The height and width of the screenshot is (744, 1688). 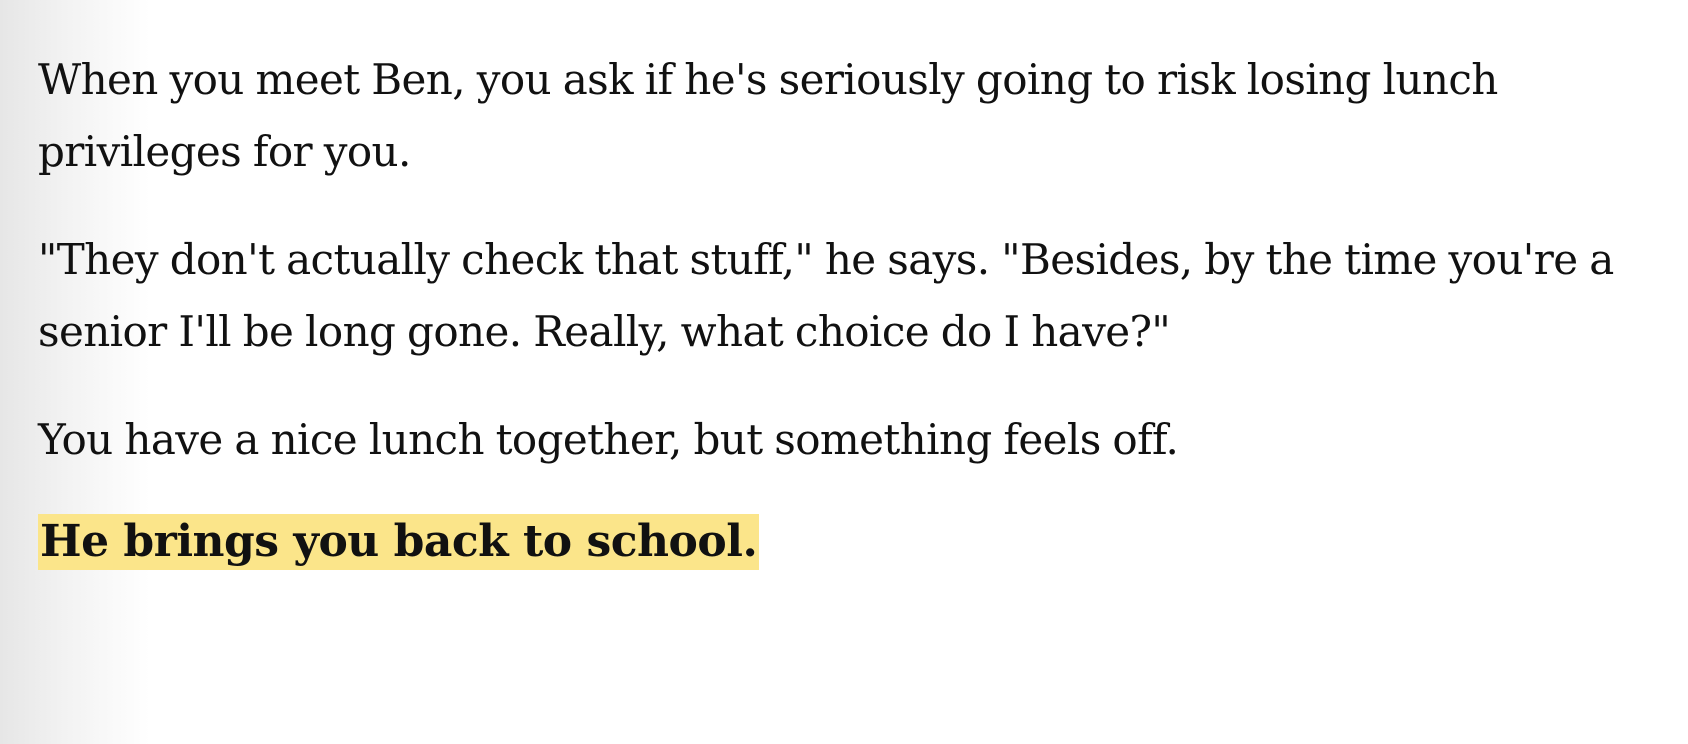 I want to click on story-choice-link: He brings you back to school., so click(x=399, y=542).